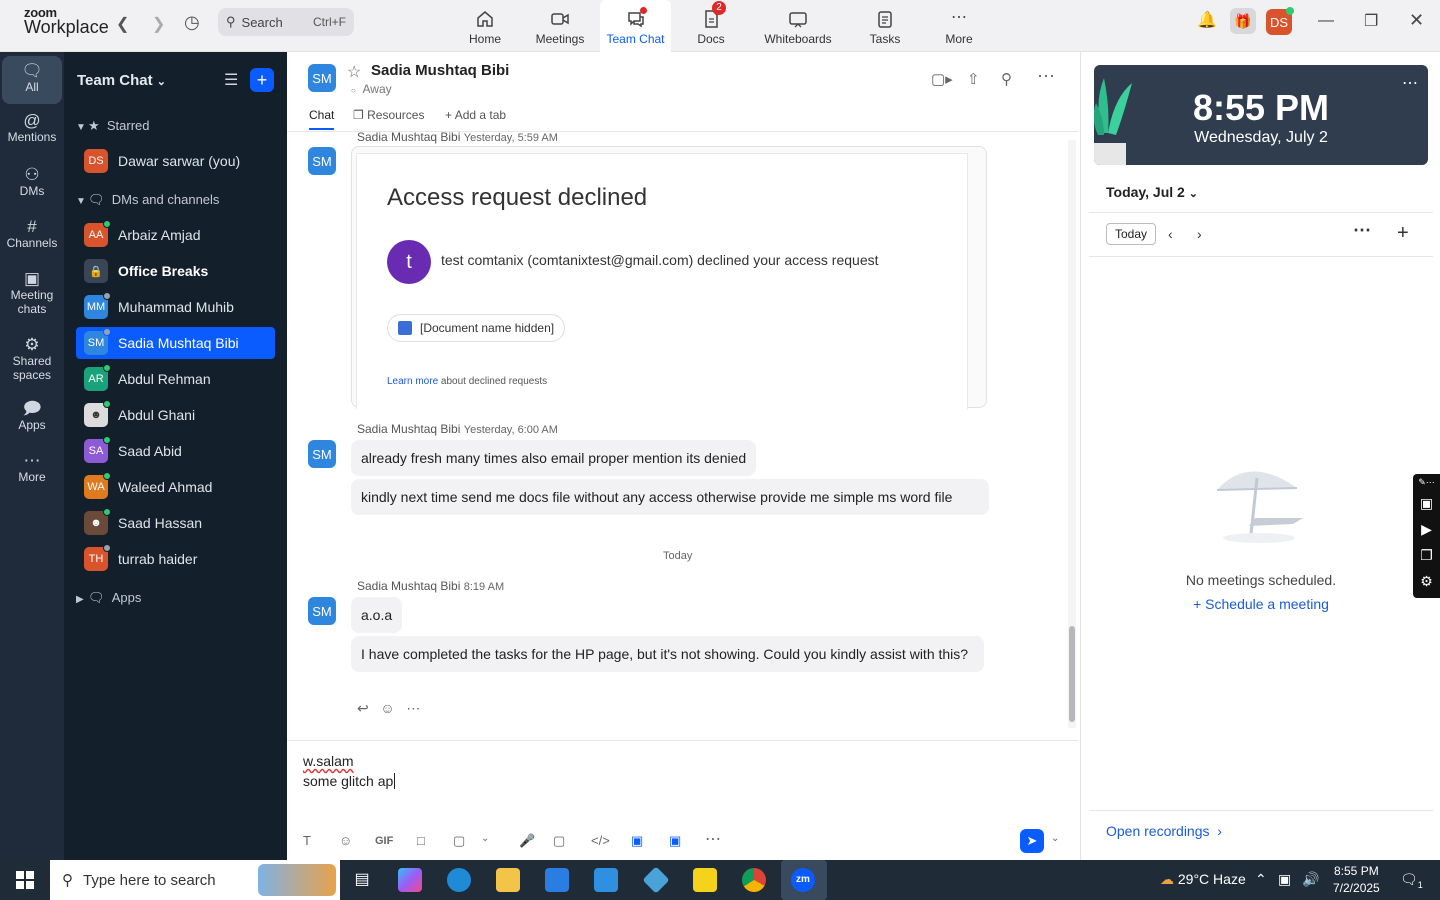  Describe the element at coordinates (322, 119) in the screenshot. I see `tab-chat: Chat` at that location.